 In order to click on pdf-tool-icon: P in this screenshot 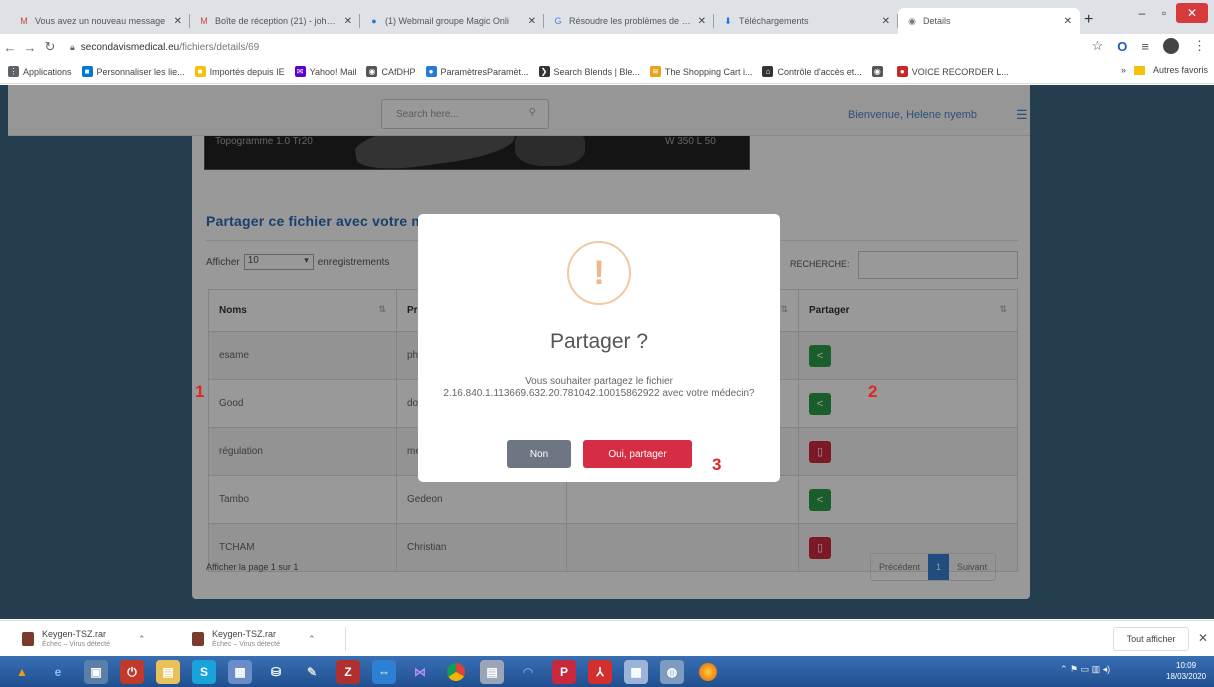, I will do `click(564, 672)`.